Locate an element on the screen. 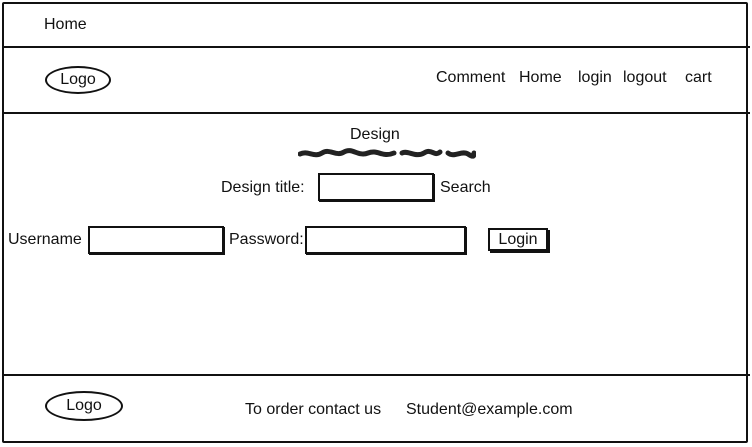 This screenshot has height=447, width=752. nav-cart: cart is located at coordinates (698, 78).